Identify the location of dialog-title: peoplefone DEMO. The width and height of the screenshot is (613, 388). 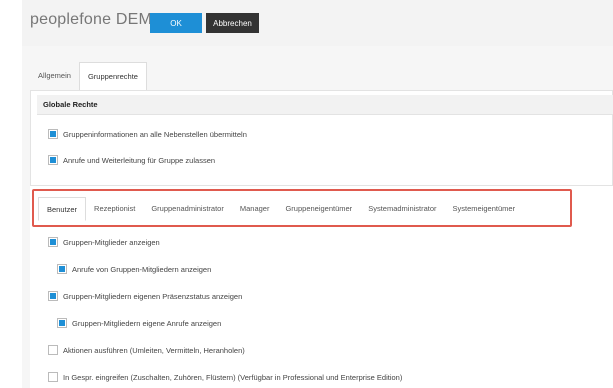
(97, 19).